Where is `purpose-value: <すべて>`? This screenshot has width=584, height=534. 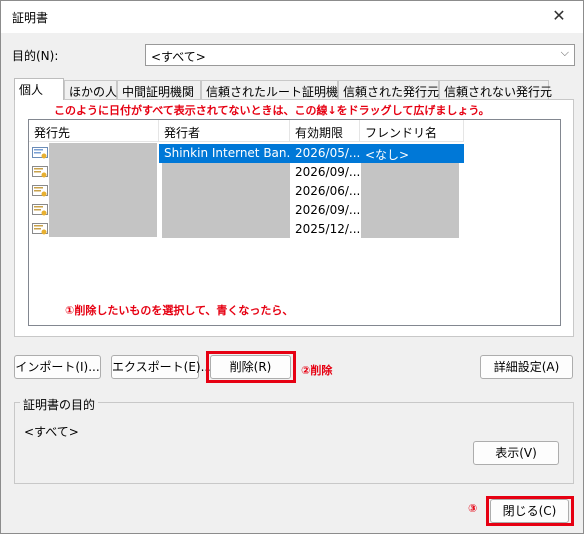
purpose-value: <すべて> is located at coordinates (178, 57).